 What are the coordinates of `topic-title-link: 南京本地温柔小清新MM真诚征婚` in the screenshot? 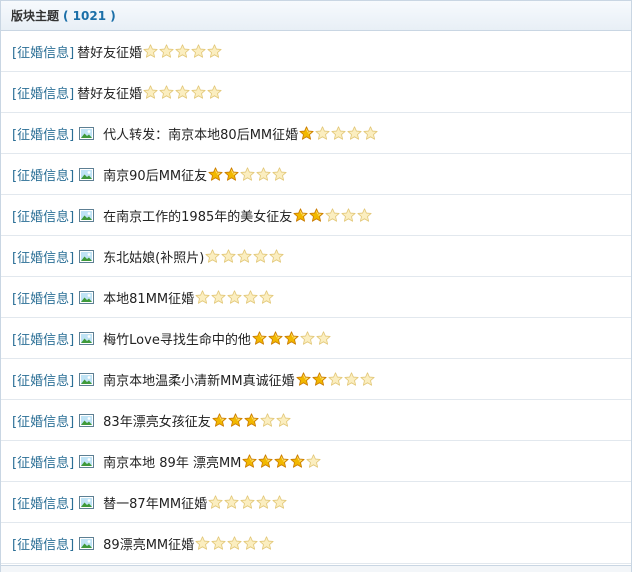 It's located at (198, 379).